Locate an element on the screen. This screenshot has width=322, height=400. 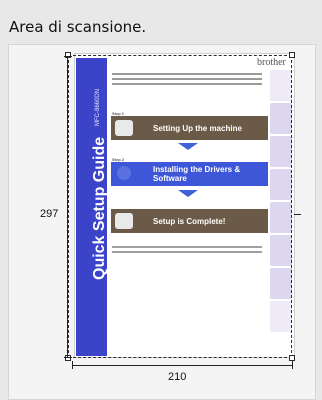
scan-area-handle-top-left is located at coordinates (68, 55).